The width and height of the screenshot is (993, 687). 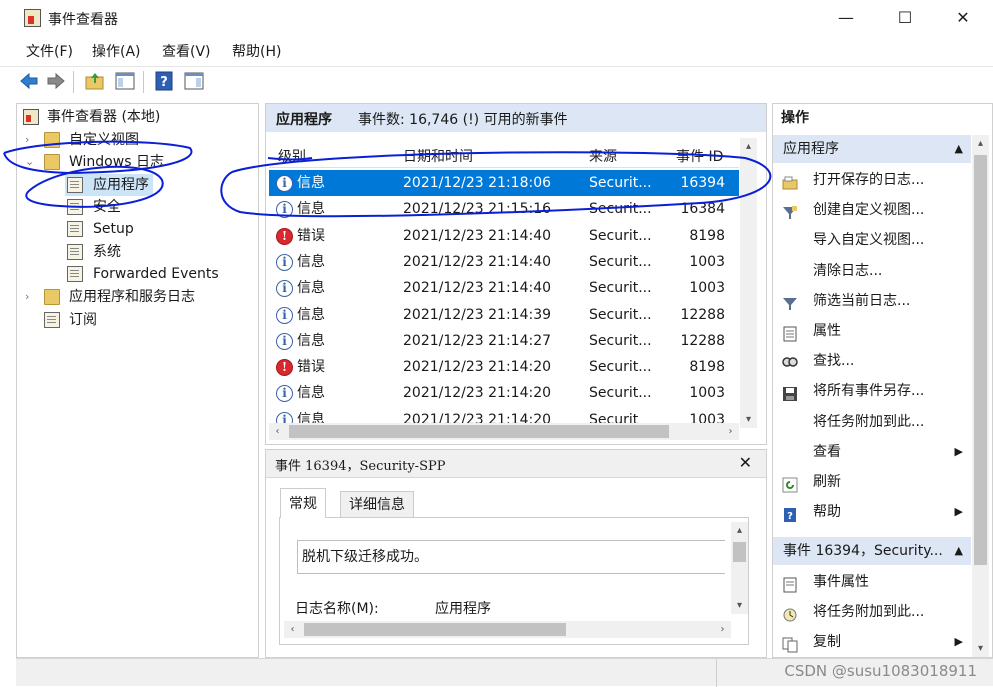 What do you see at coordinates (905, 18) in the screenshot?
I see `maximize-button: ☐` at bounding box center [905, 18].